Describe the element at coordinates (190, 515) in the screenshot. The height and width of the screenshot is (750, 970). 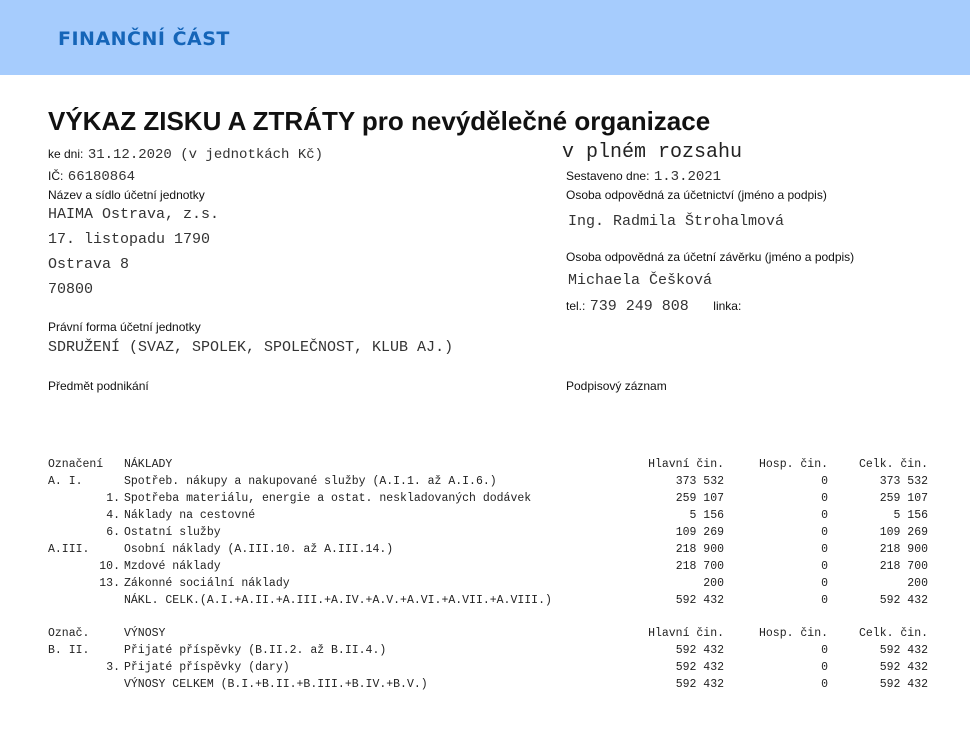
I see `row-name: Náklady na cestovné` at that location.